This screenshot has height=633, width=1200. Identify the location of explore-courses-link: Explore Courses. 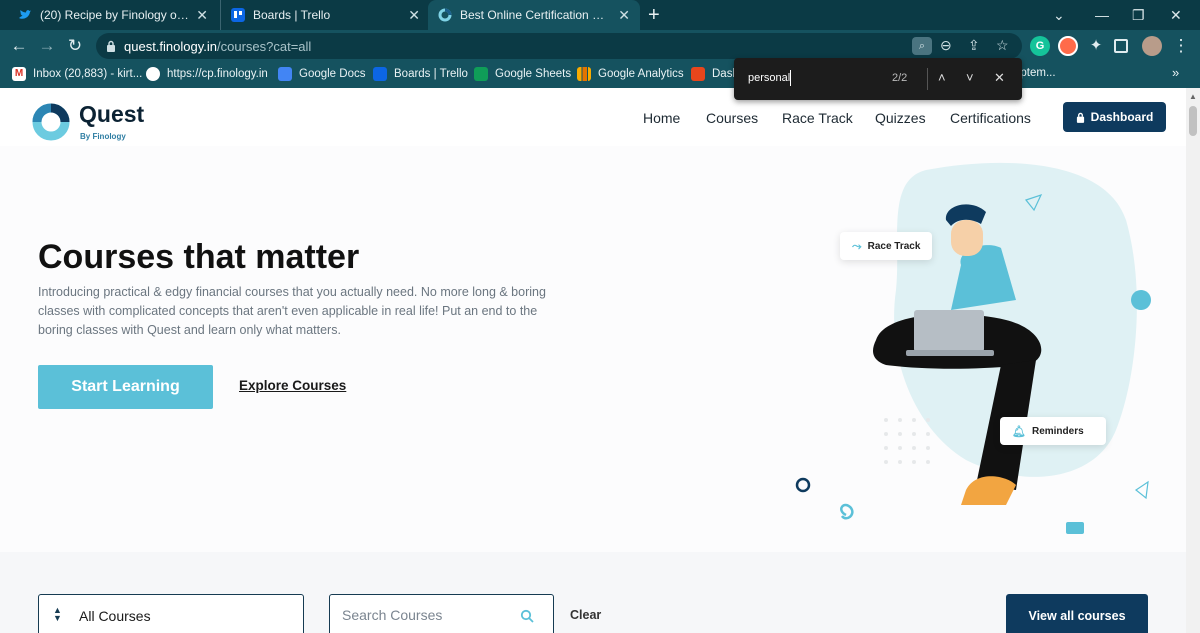
(292, 385).